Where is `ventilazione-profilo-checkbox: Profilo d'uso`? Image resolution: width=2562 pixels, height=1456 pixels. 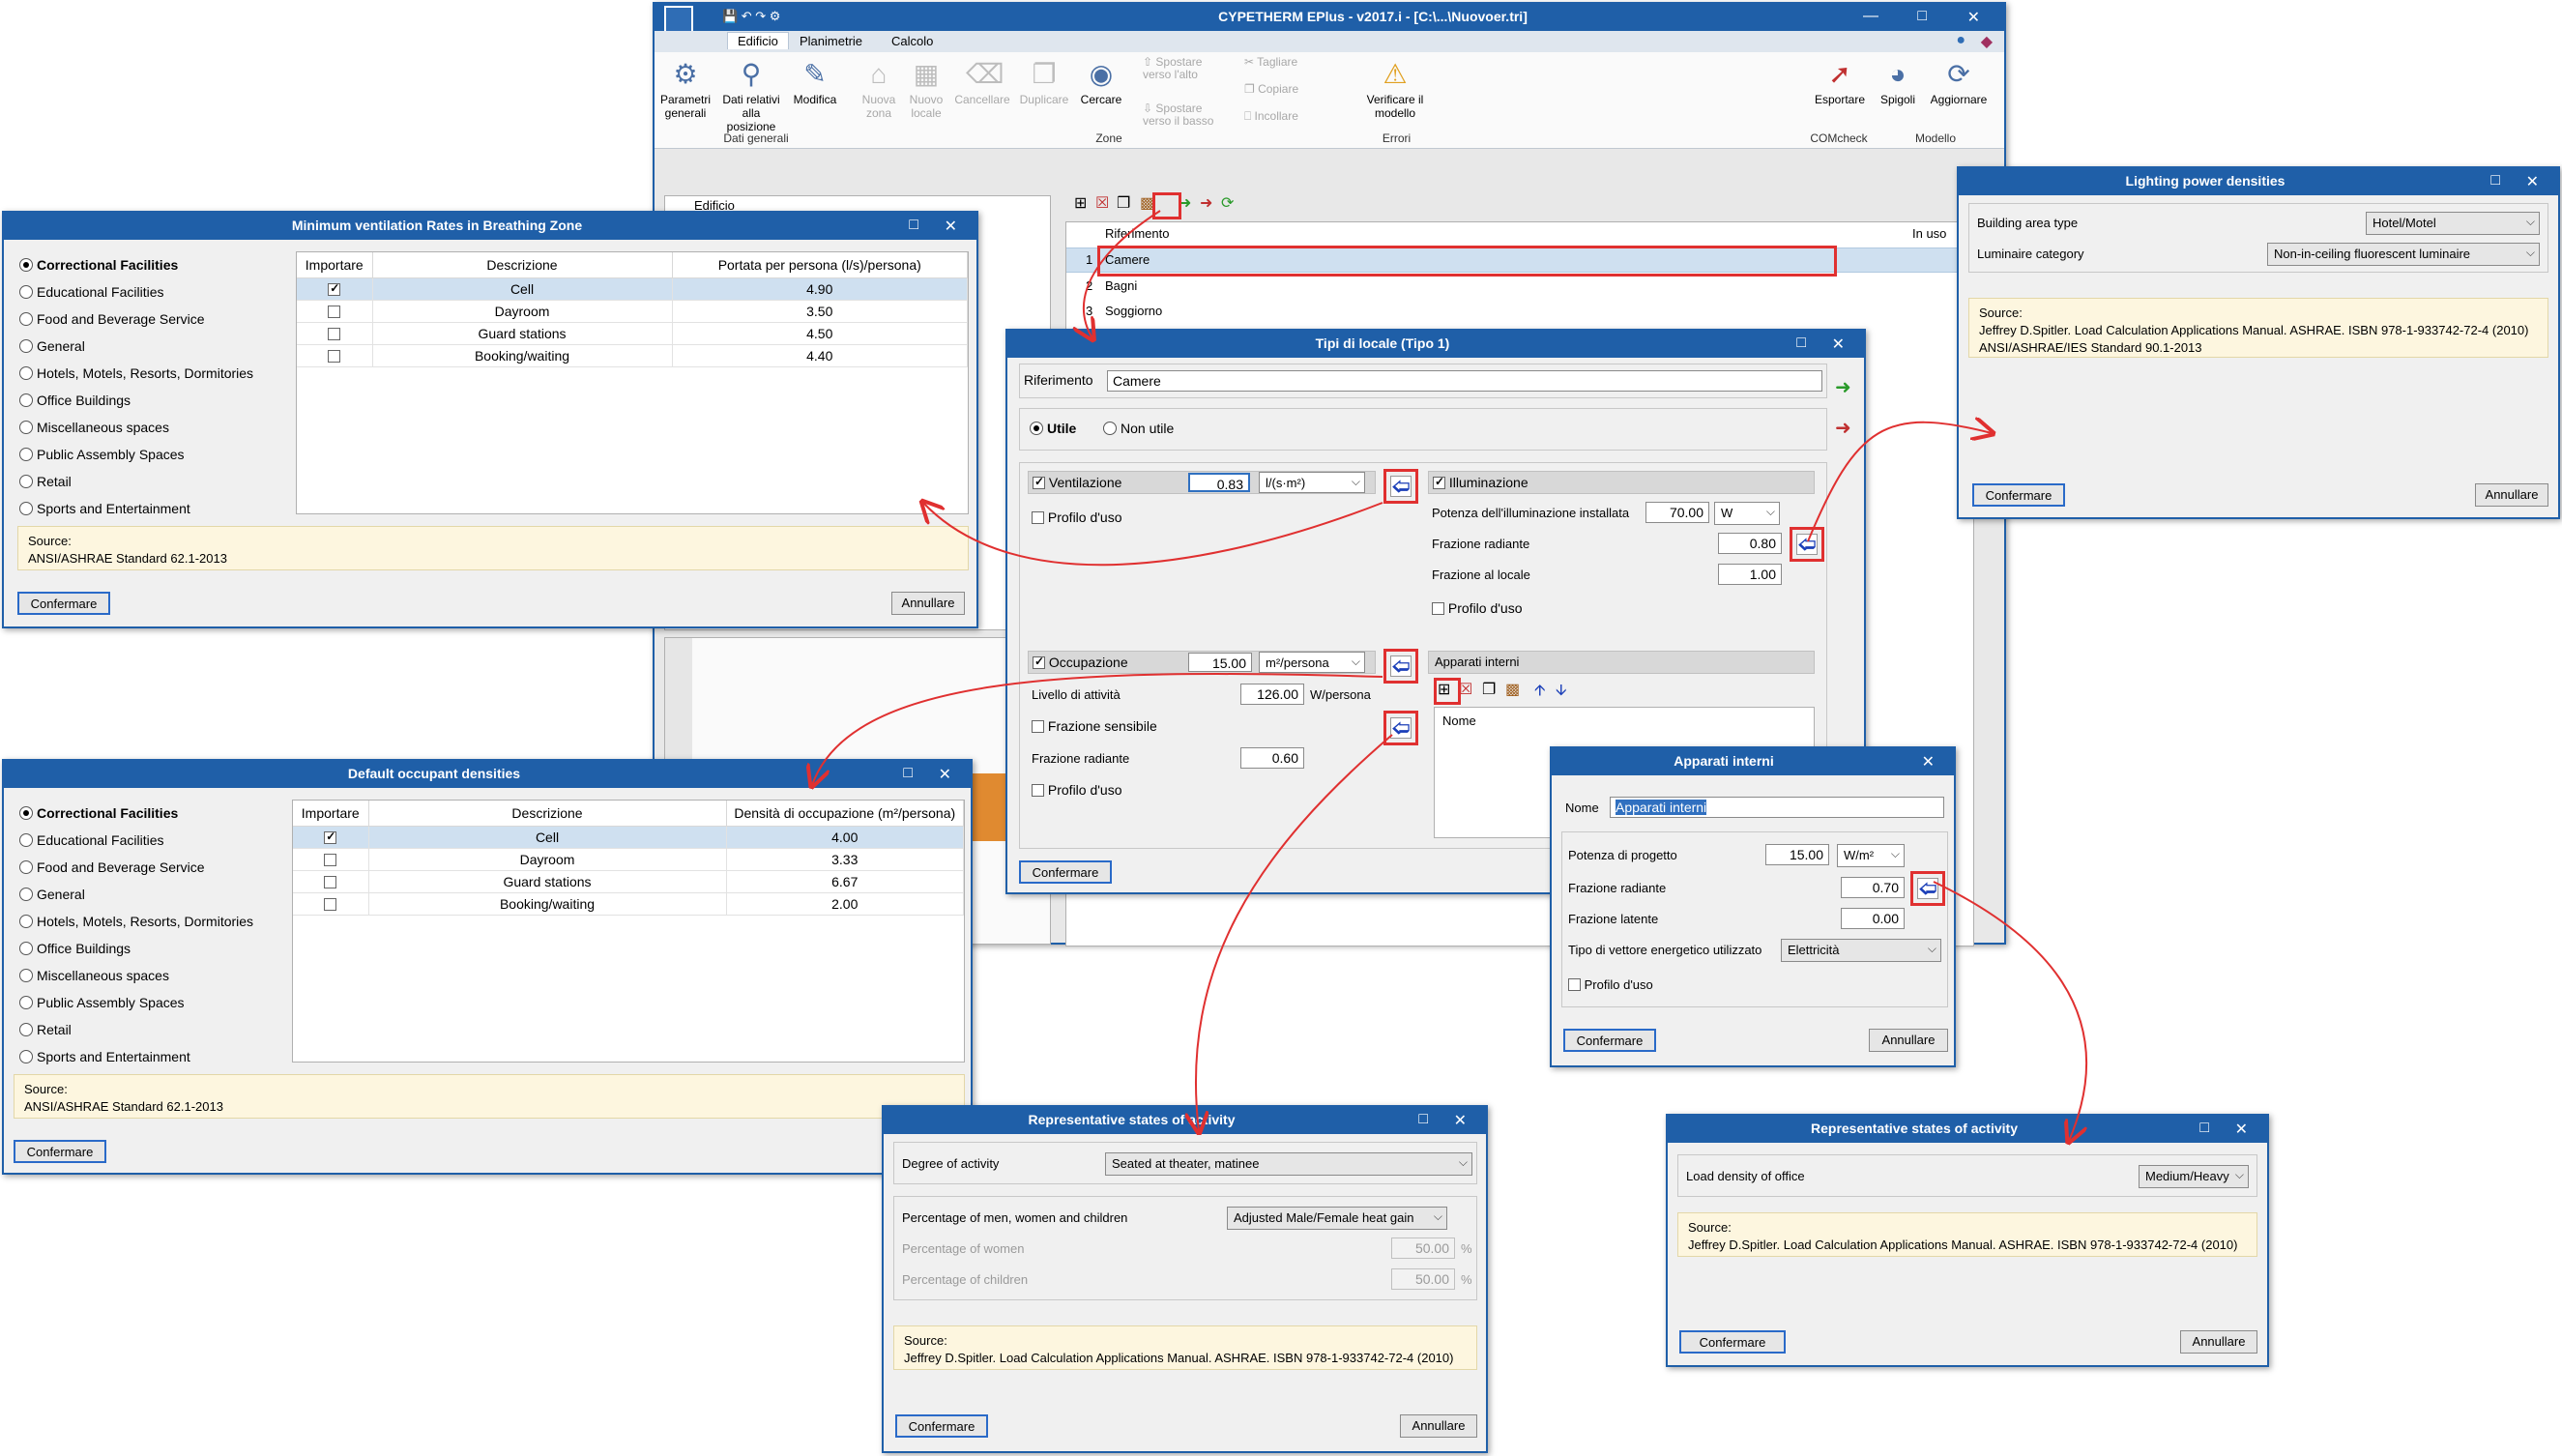
ventilazione-profilo-checkbox: Profilo d'uso is located at coordinates (1077, 517).